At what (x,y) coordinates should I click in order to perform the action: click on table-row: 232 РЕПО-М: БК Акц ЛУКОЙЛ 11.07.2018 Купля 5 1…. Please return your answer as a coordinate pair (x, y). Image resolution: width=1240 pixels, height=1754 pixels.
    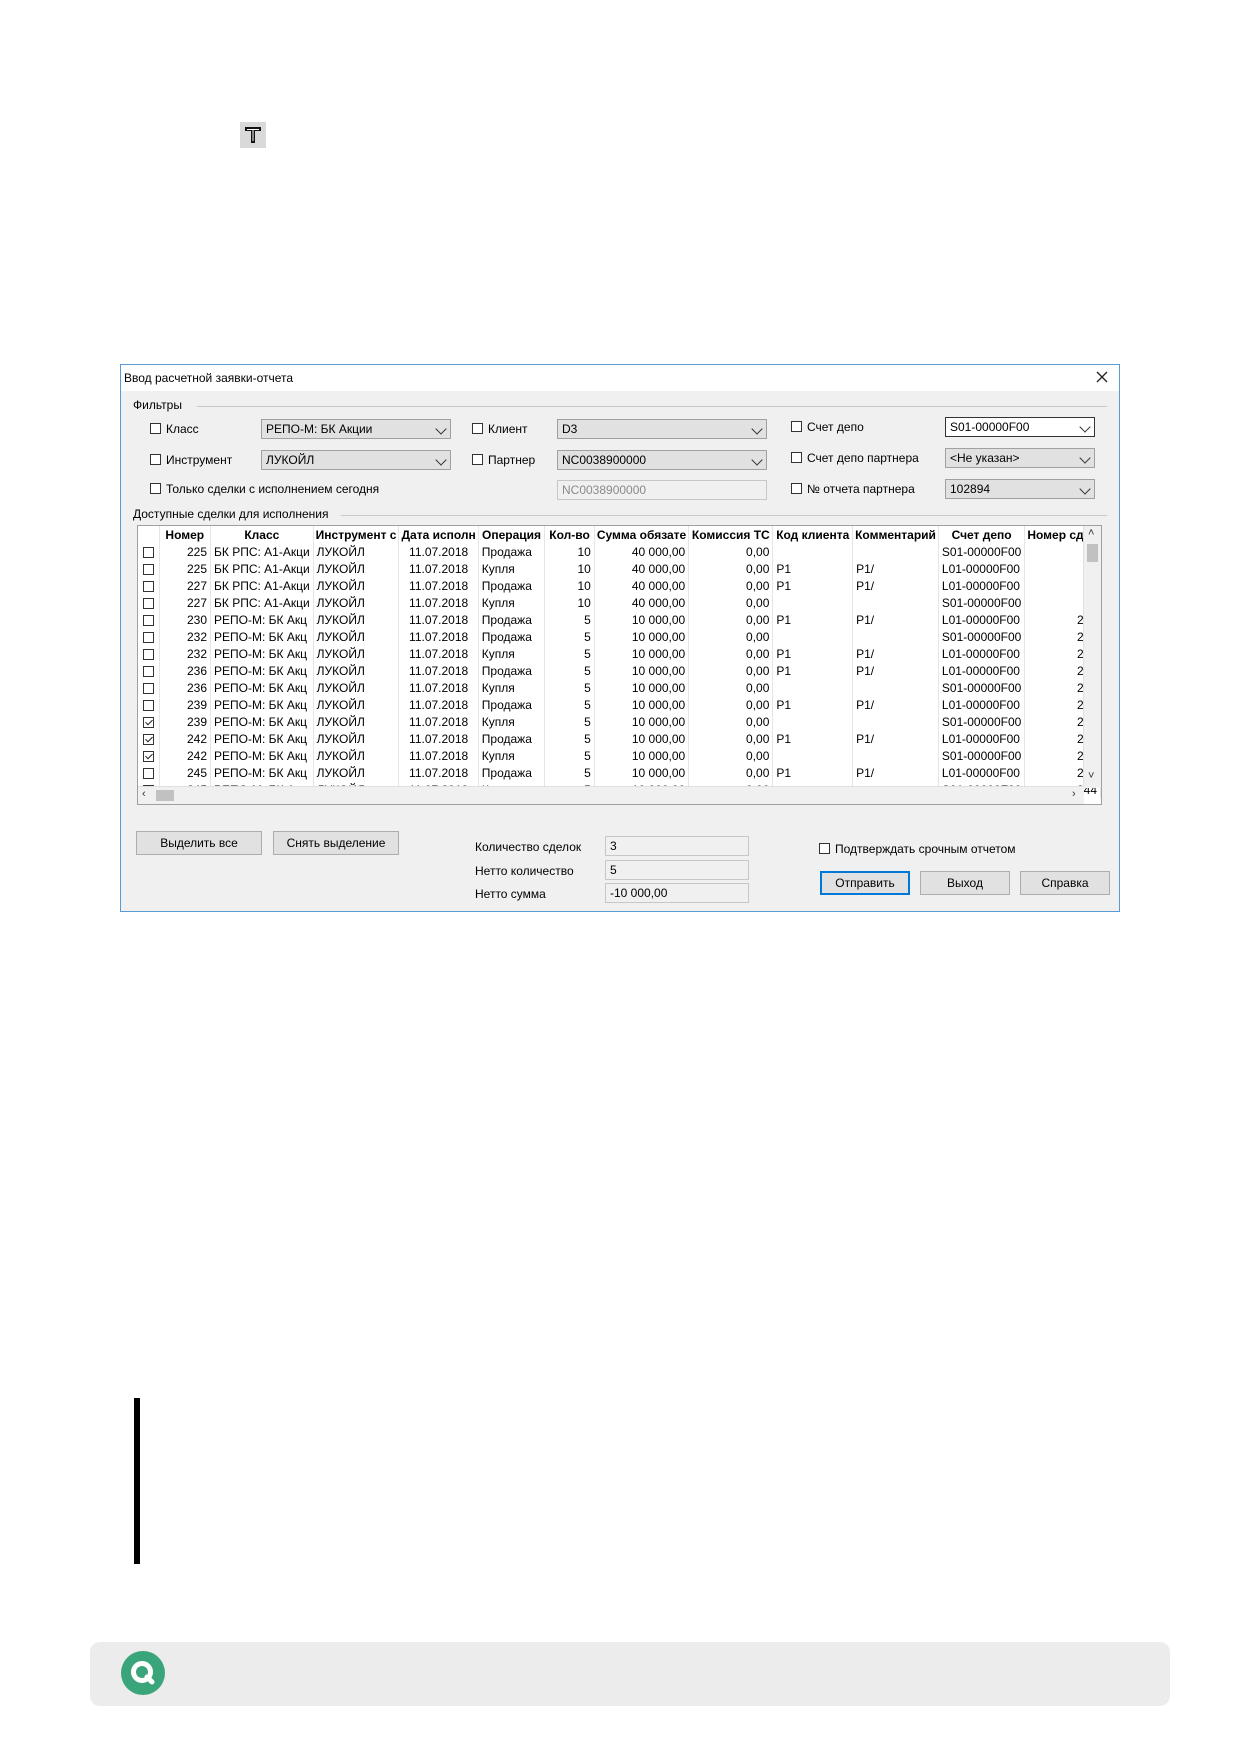
    Looking at the image, I should click on (619, 653).